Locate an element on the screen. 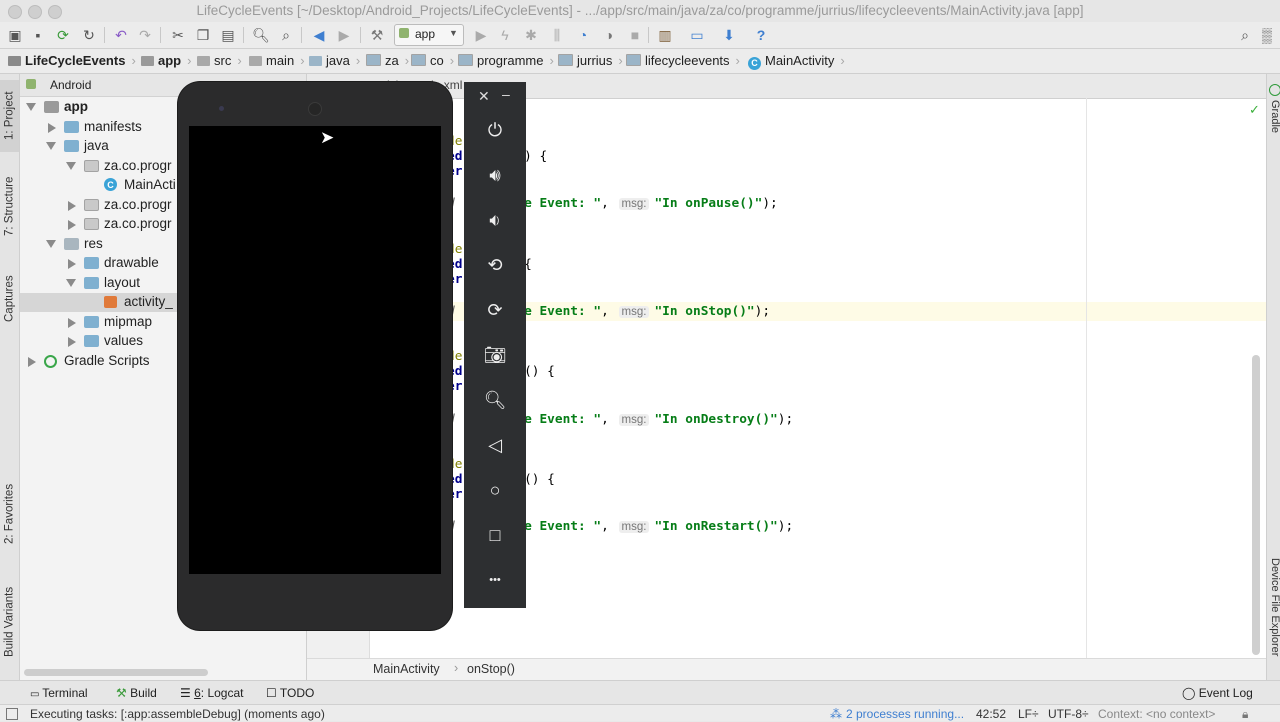 Image resolution: width=1280 pixels, height=722 pixels. breadcrumb-item: co › is located at coordinates (432, 60).